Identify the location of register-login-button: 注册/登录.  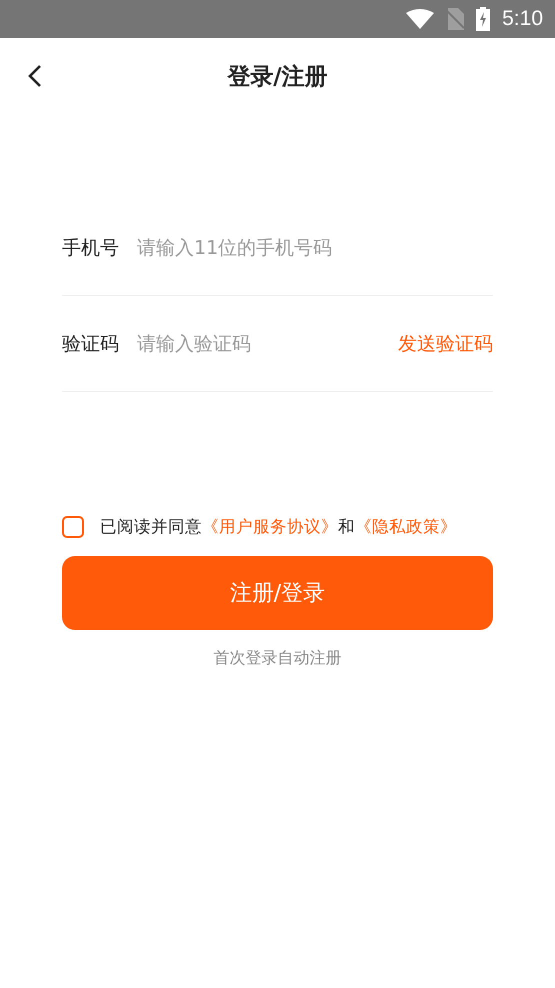
(277, 593).